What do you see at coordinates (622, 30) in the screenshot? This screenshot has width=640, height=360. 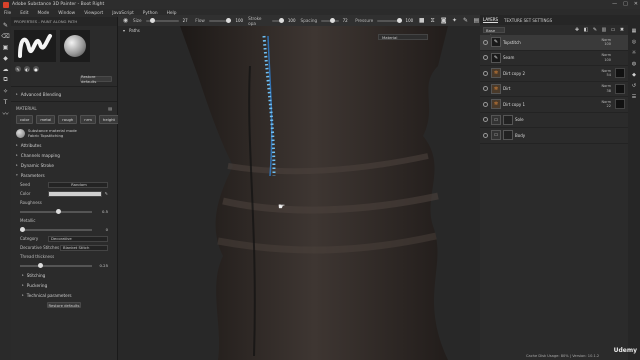 I see `delete-layer-icon: ✖` at bounding box center [622, 30].